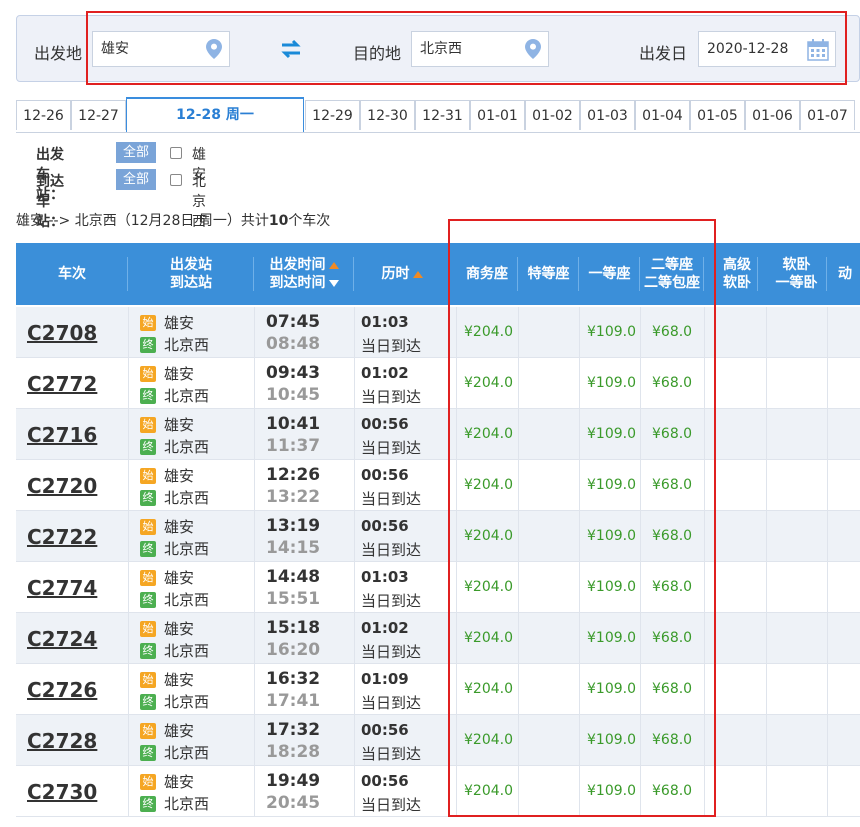  I want to click on date-tab: 01-01, so click(497, 115).